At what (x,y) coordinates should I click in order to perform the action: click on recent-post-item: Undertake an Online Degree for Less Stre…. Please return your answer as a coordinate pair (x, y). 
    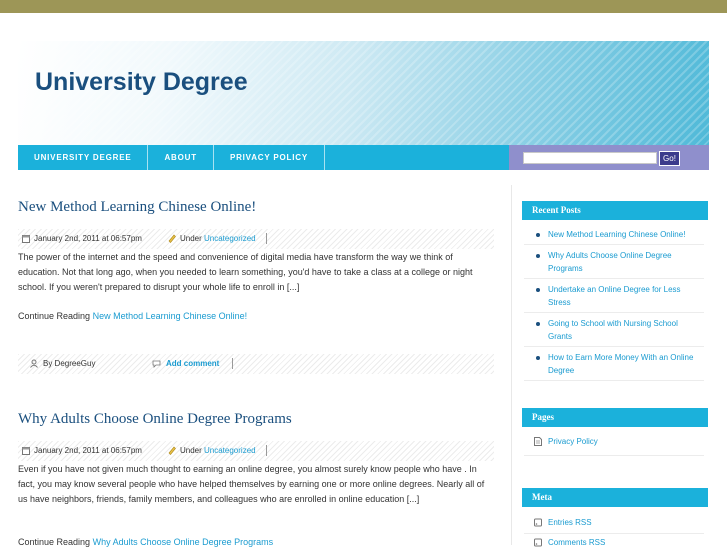
    Looking at the image, I should click on (614, 298).